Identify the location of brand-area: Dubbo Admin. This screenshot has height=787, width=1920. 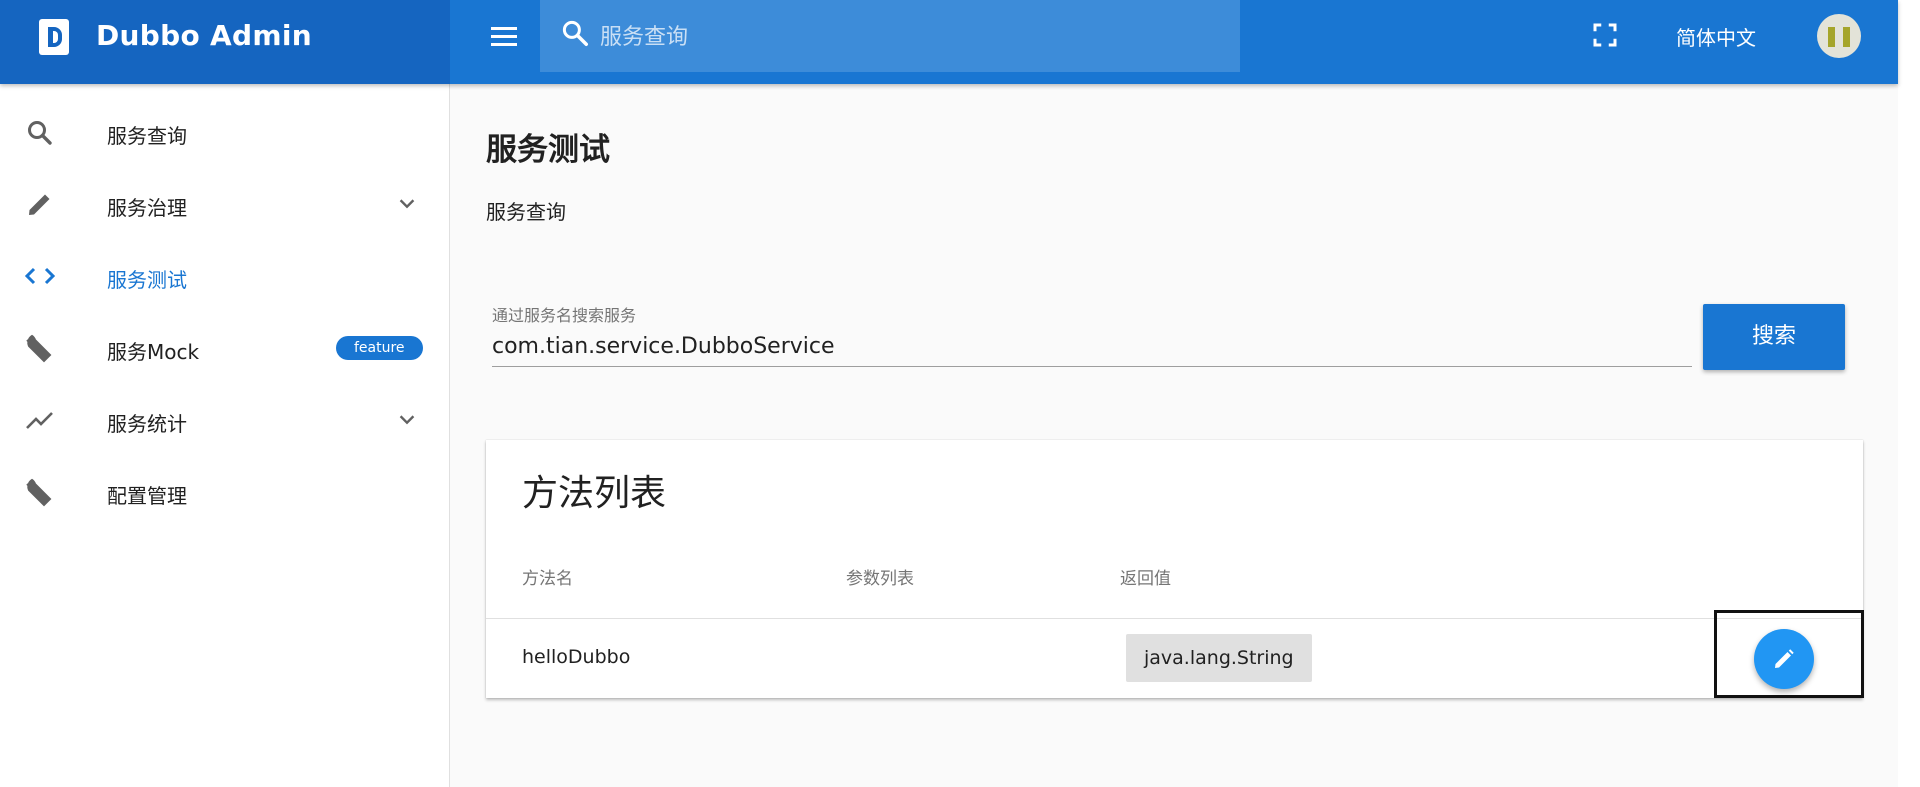
(225, 42).